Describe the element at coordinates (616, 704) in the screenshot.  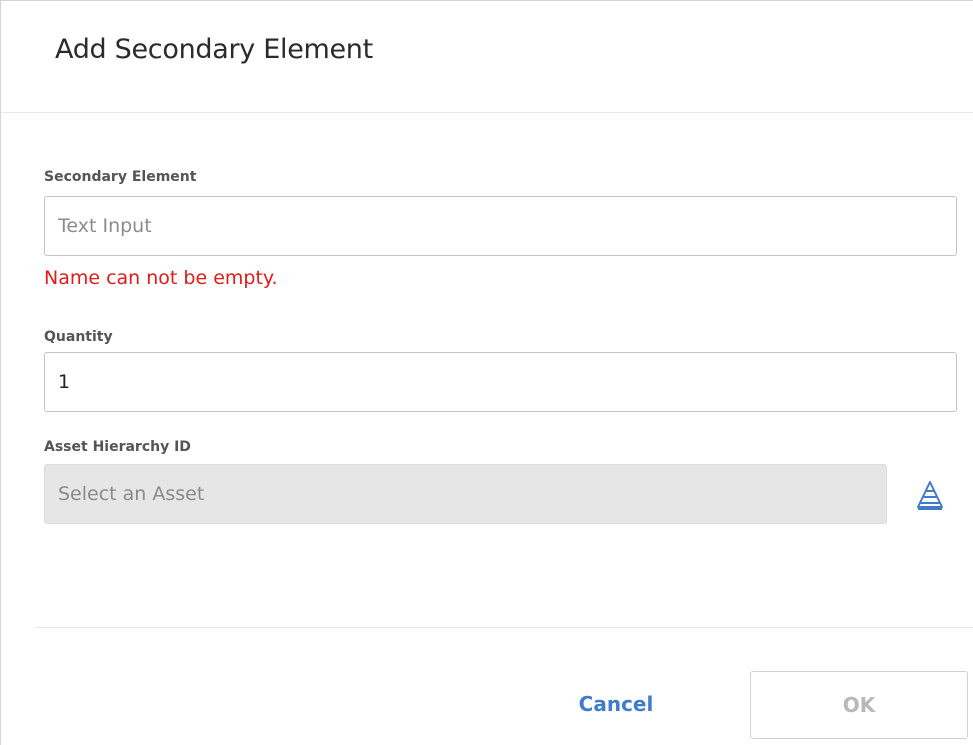
I see `cancel-button: Cancel` at that location.